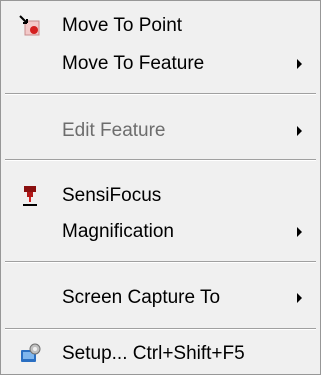  What do you see at coordinates (30, 354) in the screenshot?
I see `setup-icon` at bounding box center [30, 354].